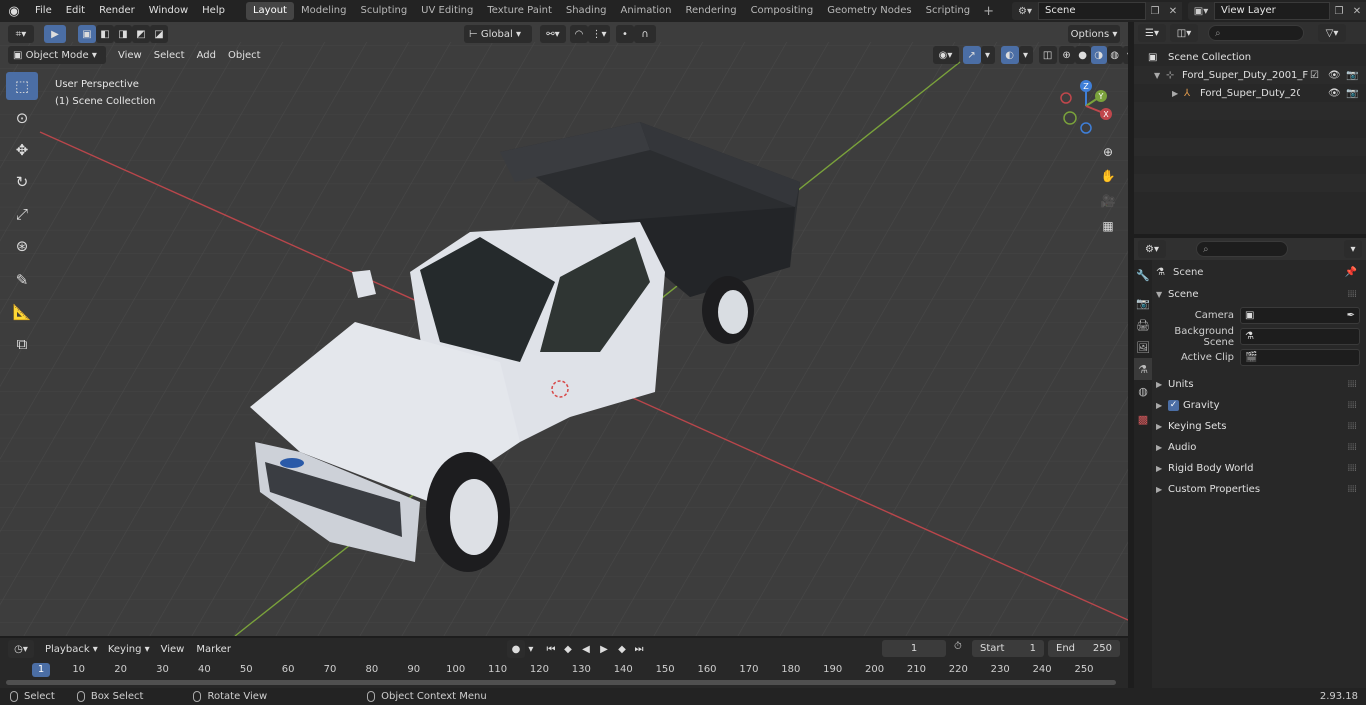 The width and height of the screenshot is (1366, 705). What do you see at coordinates (1258, 384) in the screenshot?
I see `units-section-header: ▶ Units ⁞⁞⁞⁞` at bounding box center [1258, 384].